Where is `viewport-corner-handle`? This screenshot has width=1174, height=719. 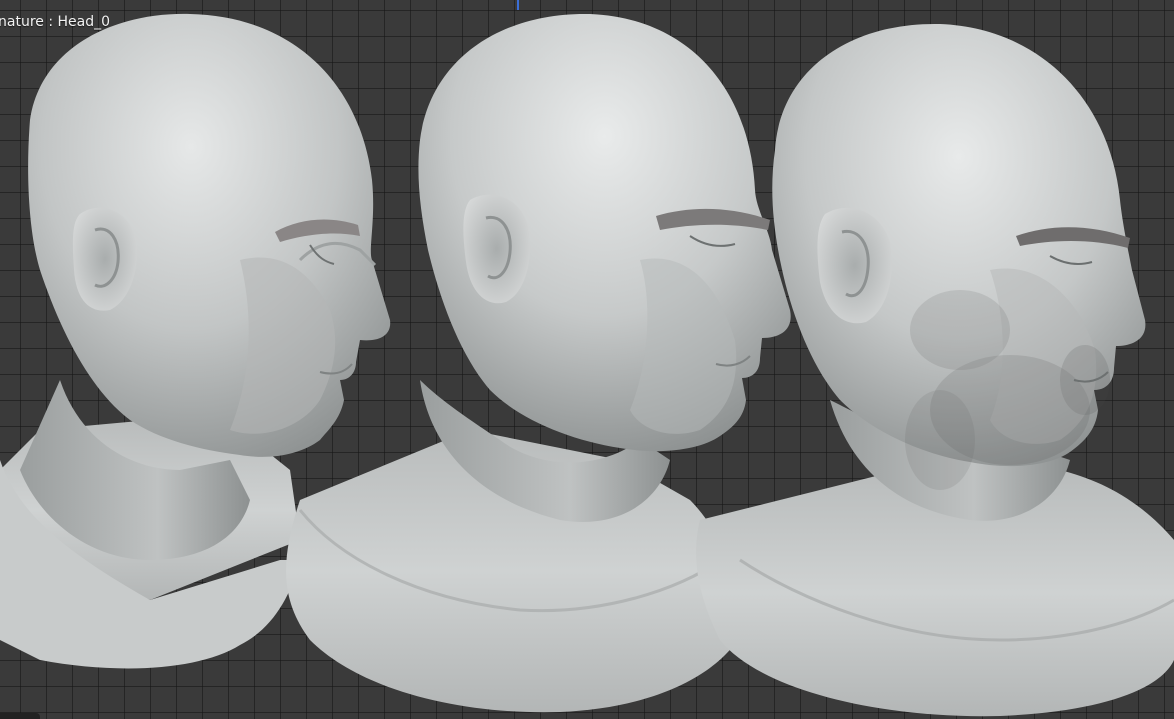 viewport-corner-handle is located at coordinates (20, 716).